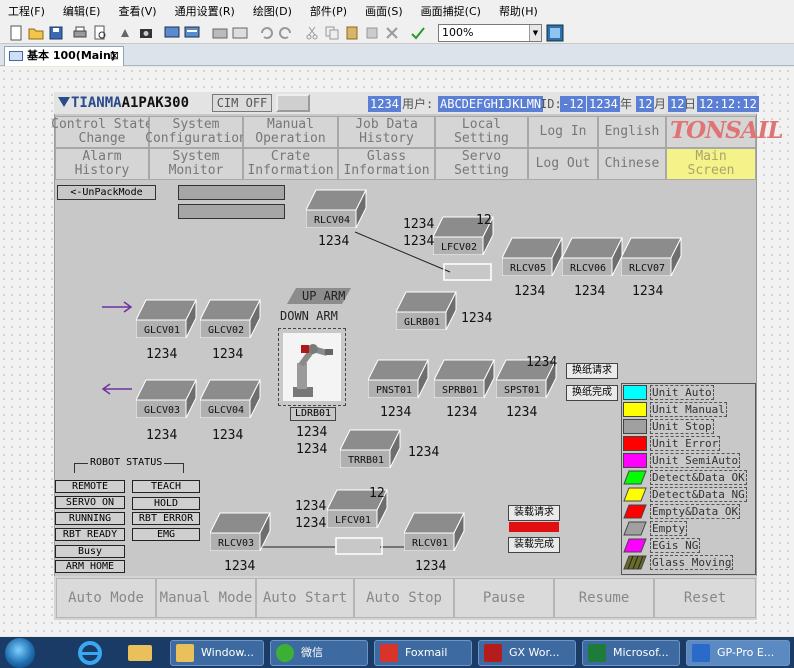 The width and height of the screenshot is (794, 668). What do you see at coordinates (332, 33) in the screenshot?
I see `copy-icon` at bounding box center [332, 33].